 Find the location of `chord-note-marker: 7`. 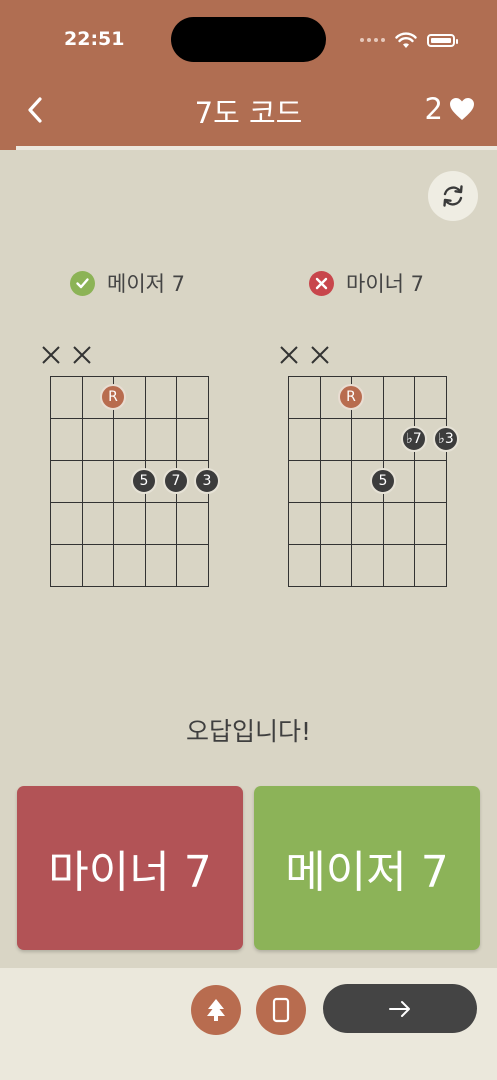

chord-note-marker: 7 is located at coordinates (176, 481).